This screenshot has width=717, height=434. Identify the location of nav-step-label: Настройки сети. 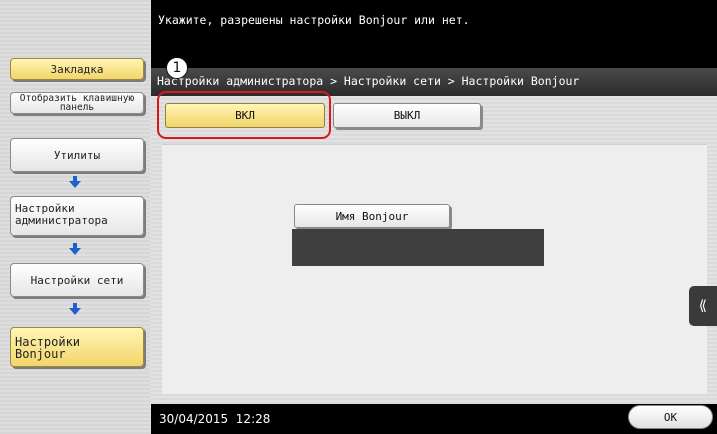
(77, 280).